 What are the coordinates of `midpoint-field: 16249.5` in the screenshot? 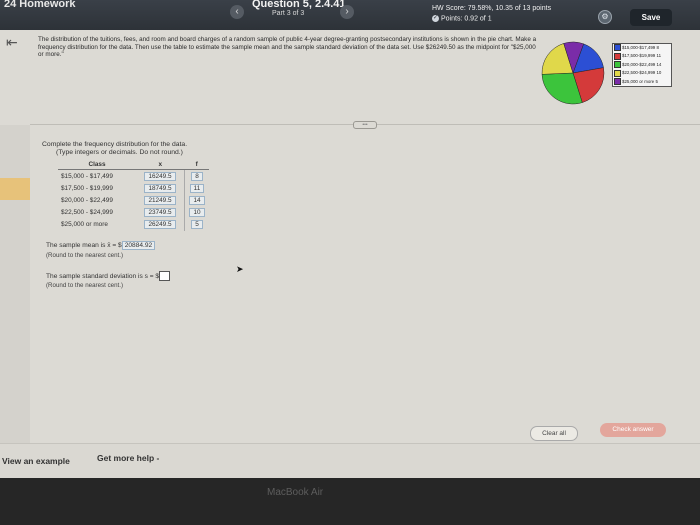 It's located at (160, 176).